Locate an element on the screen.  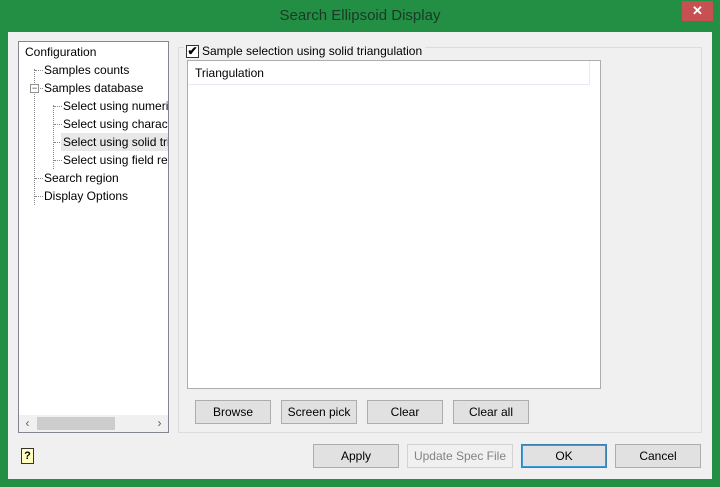
horizontal-scrollbar: ‹ › is located at coordinates (93, 423).